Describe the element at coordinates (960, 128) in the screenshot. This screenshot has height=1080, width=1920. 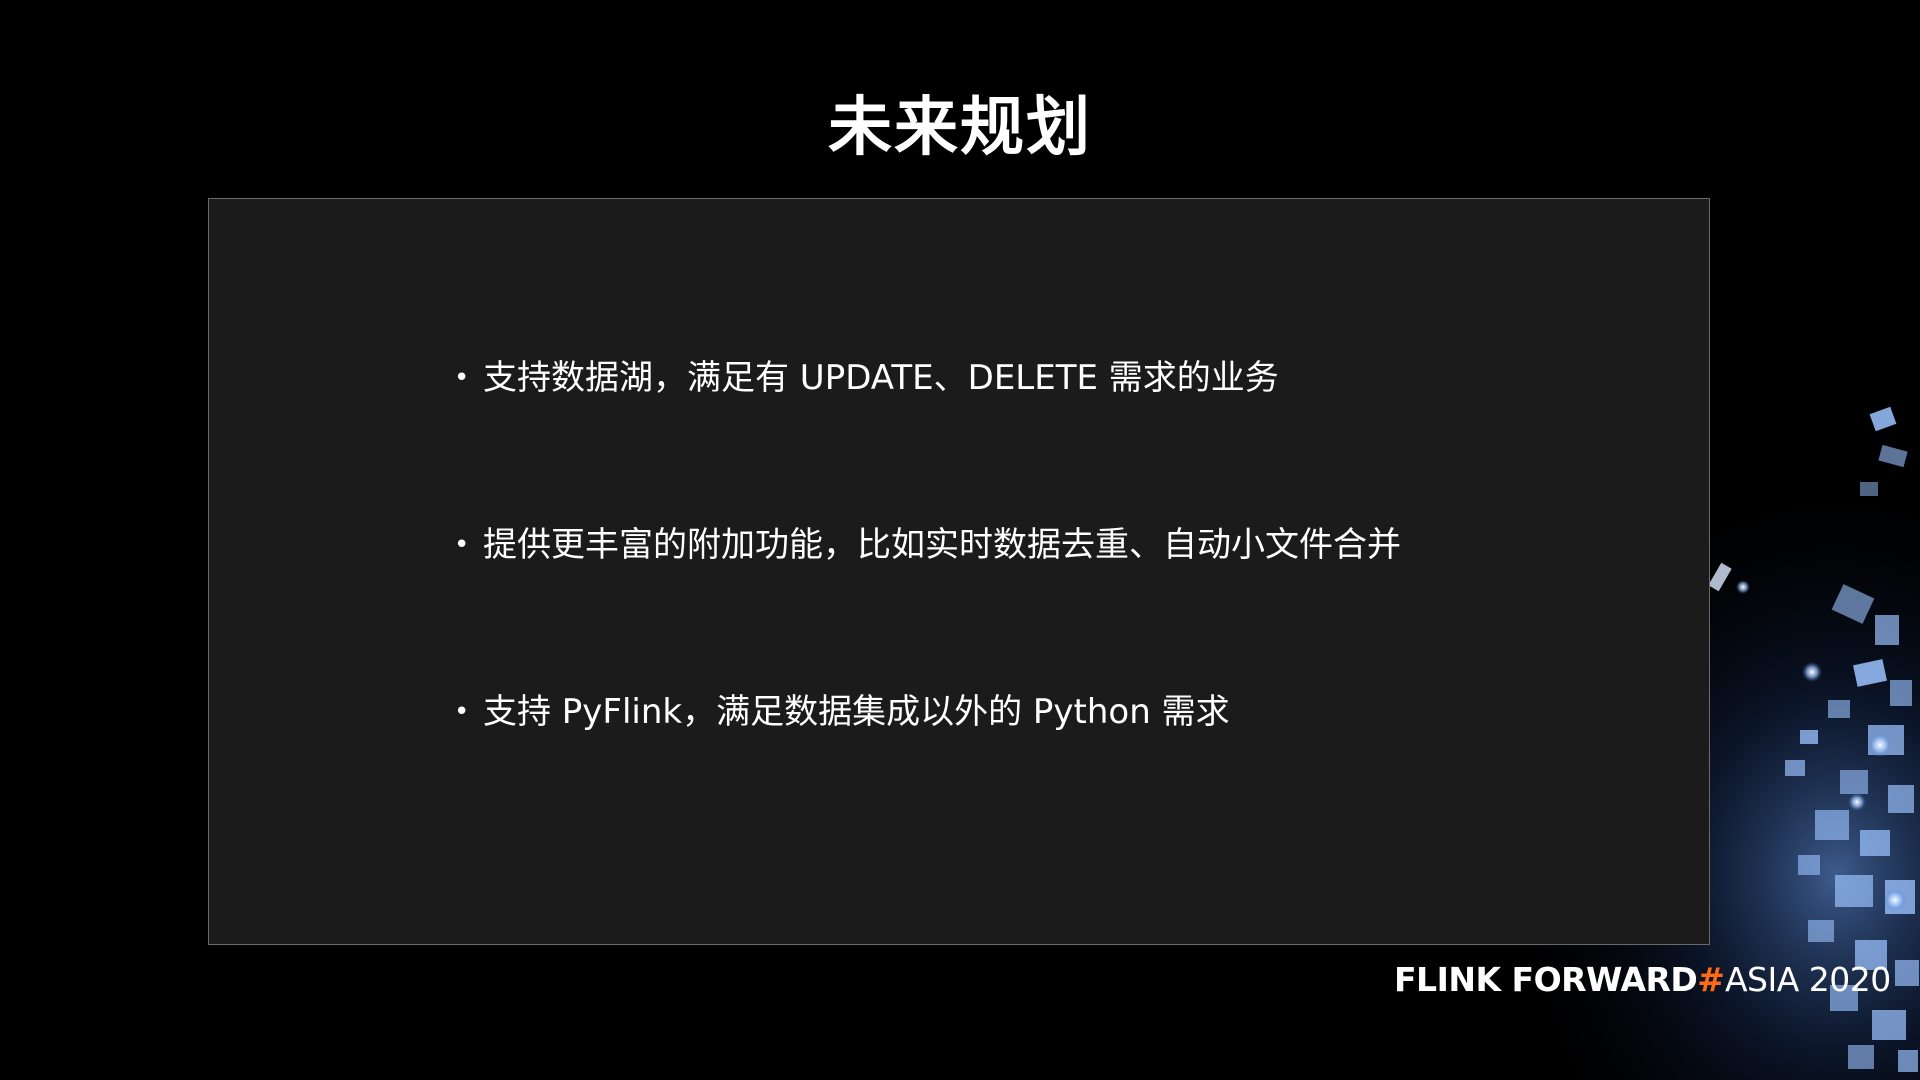
I see `slide-title: 未来规划` at that location.